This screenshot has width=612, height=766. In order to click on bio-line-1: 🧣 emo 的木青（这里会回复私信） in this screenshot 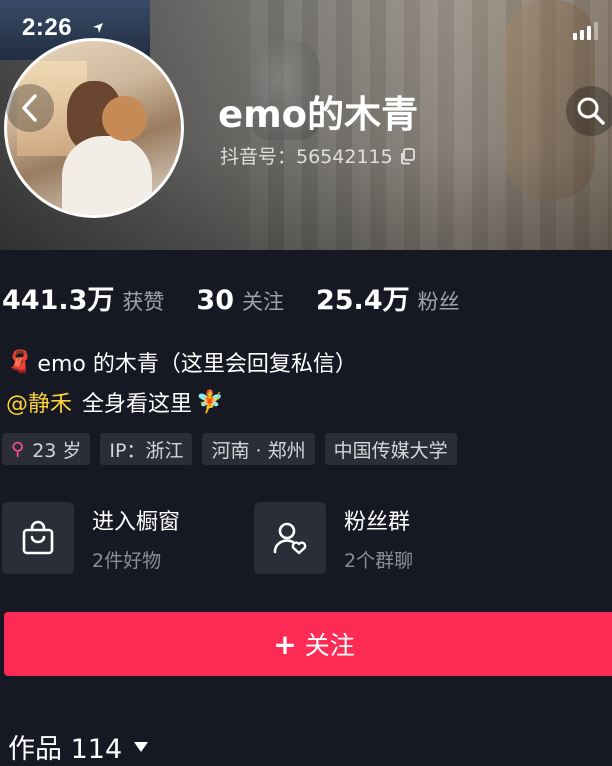, I will do `click(181, 362)`.